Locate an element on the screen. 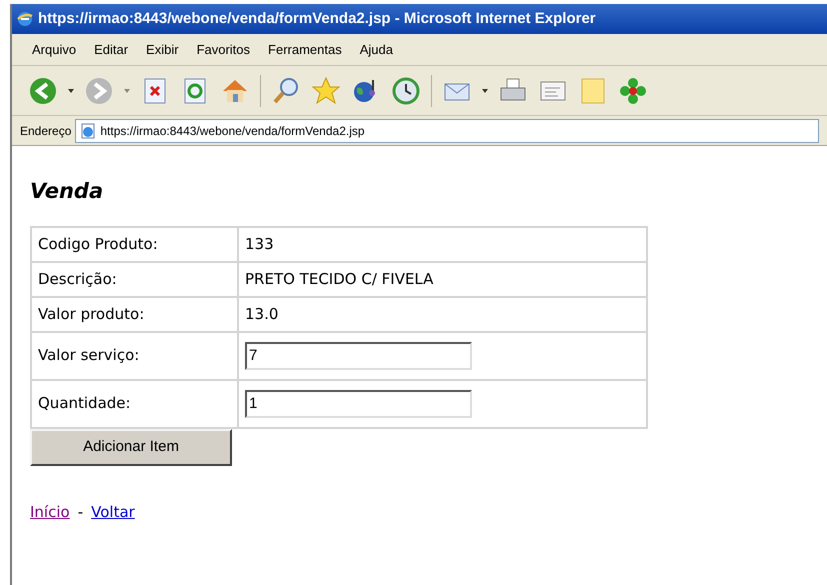 This screenshot has width=827, height=585. page-icon is located at coordinates (88, 130).